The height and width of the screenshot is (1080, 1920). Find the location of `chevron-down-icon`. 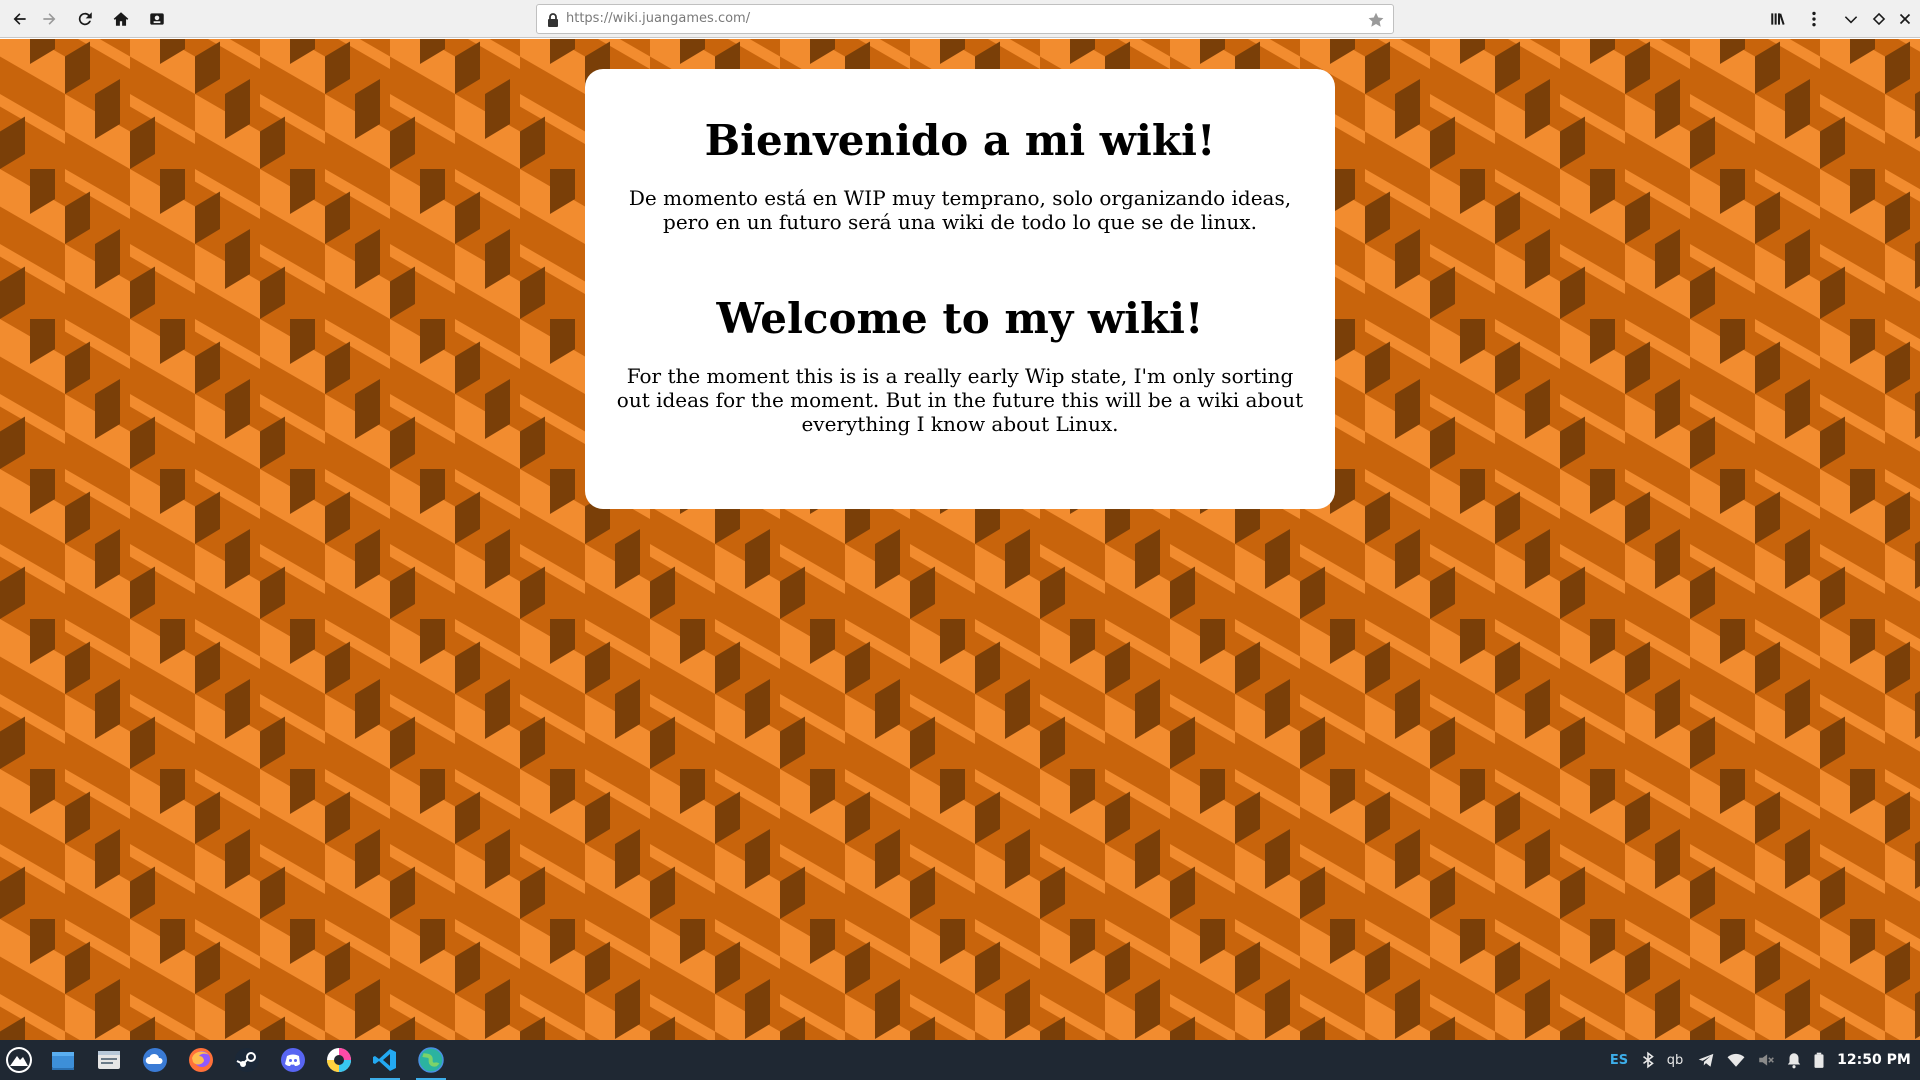

chevron-down-icon is located at coordinates (1851, 20).